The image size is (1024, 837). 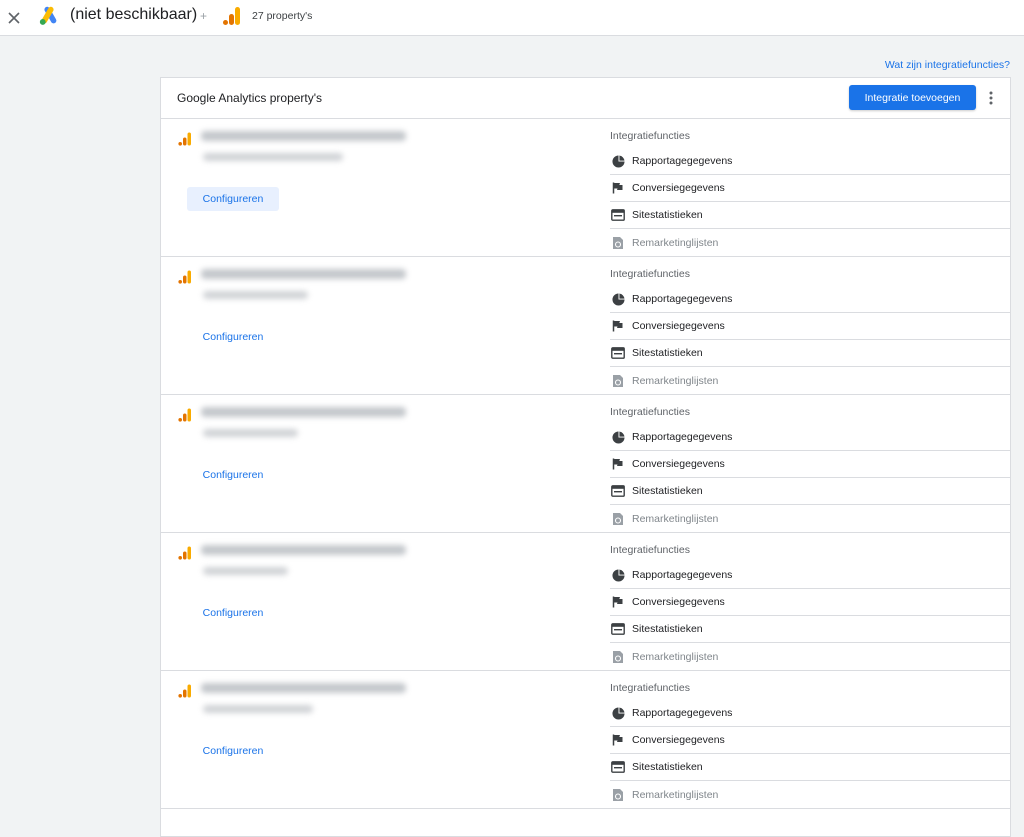 I want to click on close-button, so click(x=14, y=18).